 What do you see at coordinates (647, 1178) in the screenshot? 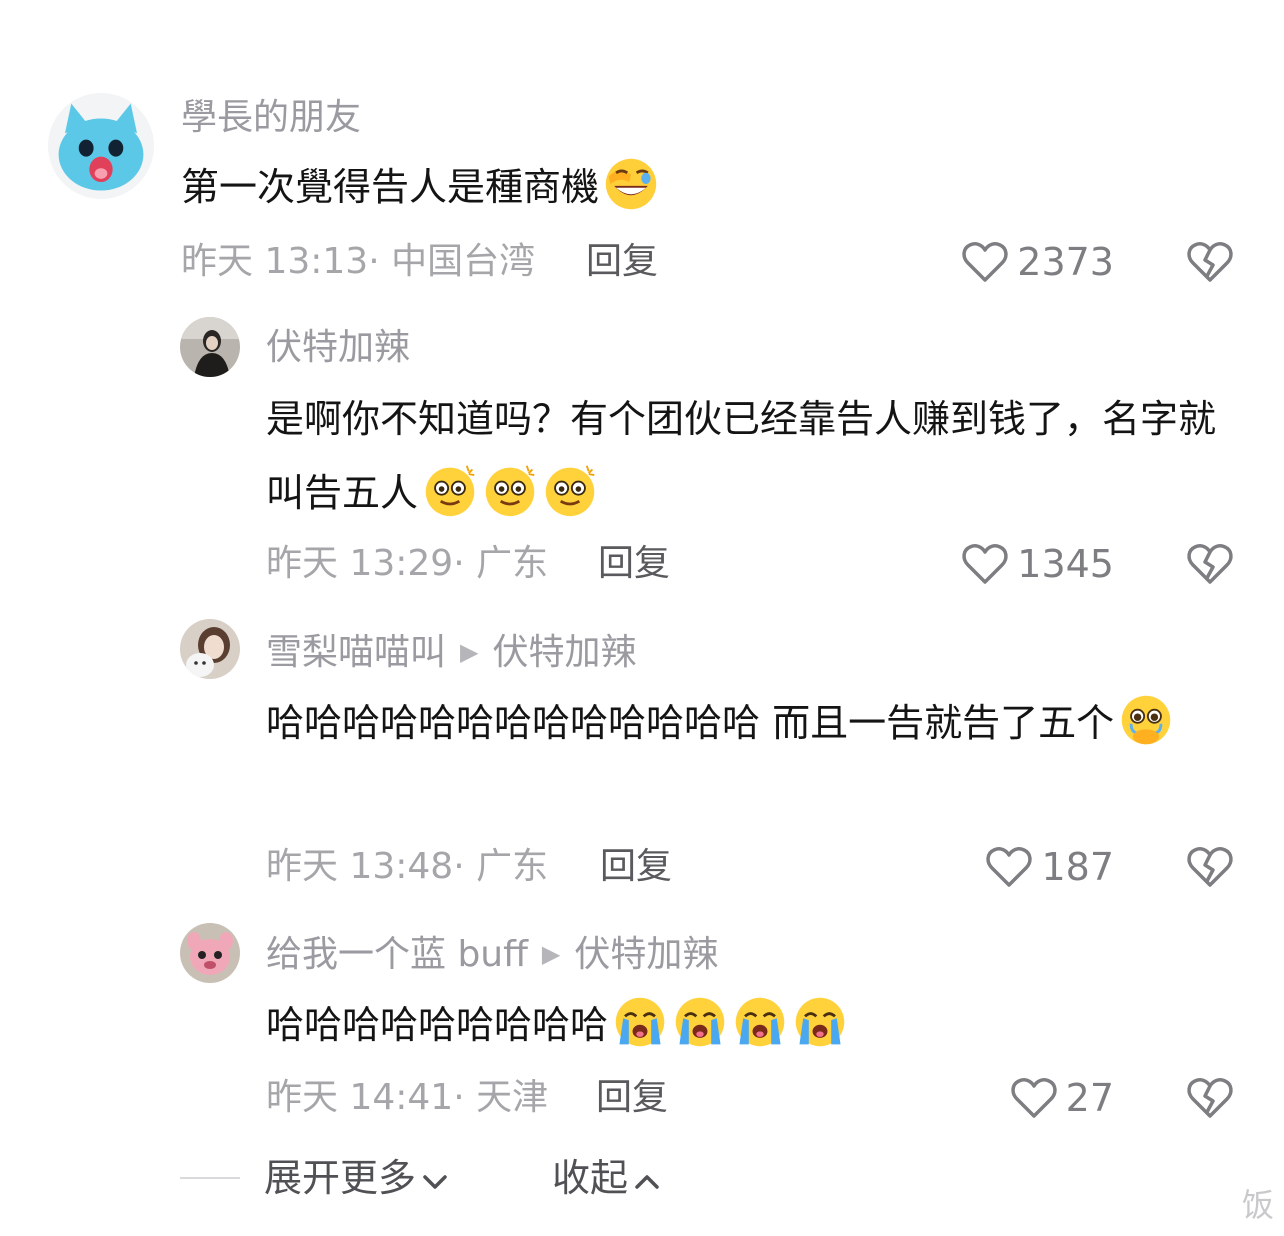
I see `chevron-up-icon` at bounding box center [647, 1178].